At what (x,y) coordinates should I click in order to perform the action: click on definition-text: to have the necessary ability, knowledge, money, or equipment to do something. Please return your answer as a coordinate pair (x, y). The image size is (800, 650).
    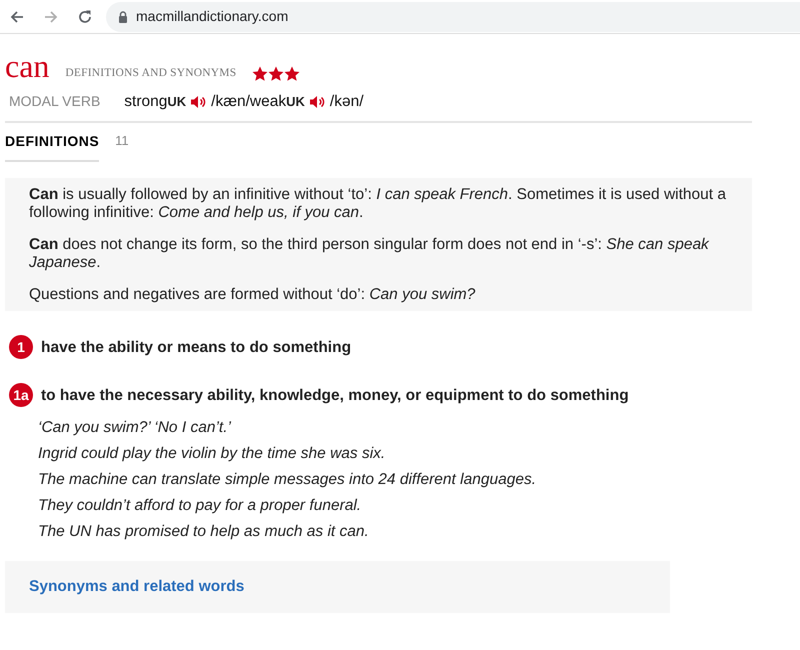
    Looking at the image, I should click on (335, 396).